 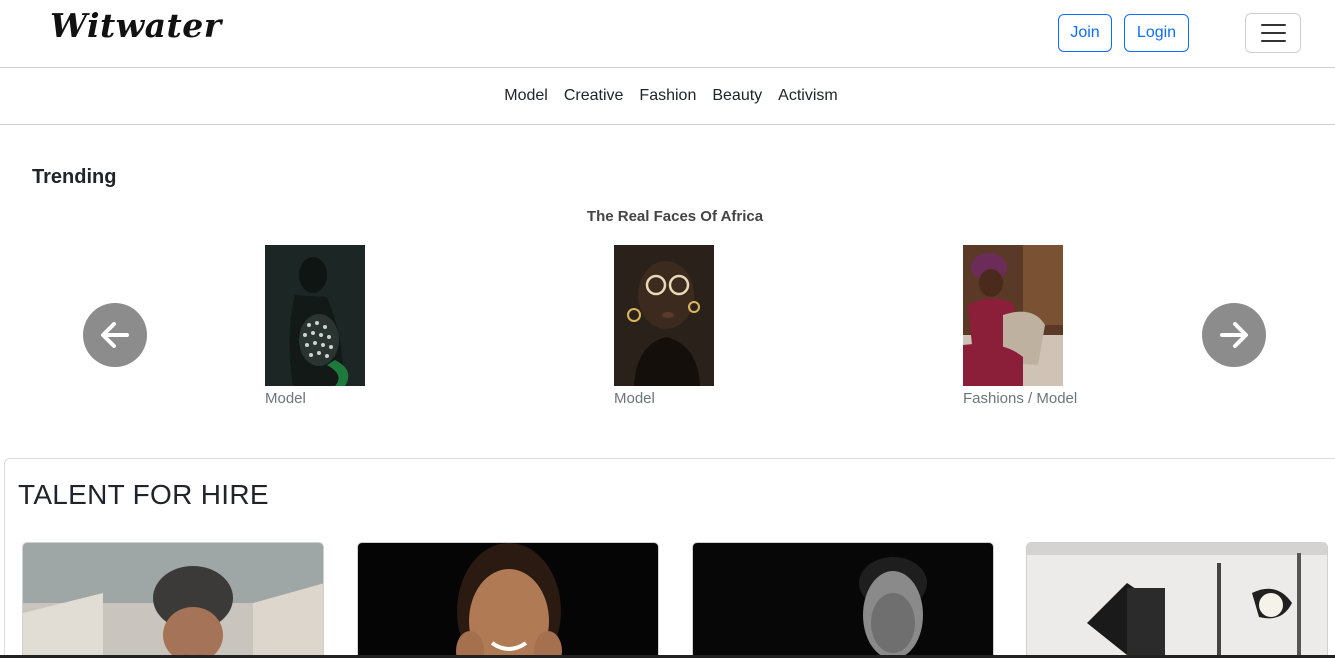 I want to click on category-nav: Model Creative Fashion Beauty Activism, so click(x=667, y=96).